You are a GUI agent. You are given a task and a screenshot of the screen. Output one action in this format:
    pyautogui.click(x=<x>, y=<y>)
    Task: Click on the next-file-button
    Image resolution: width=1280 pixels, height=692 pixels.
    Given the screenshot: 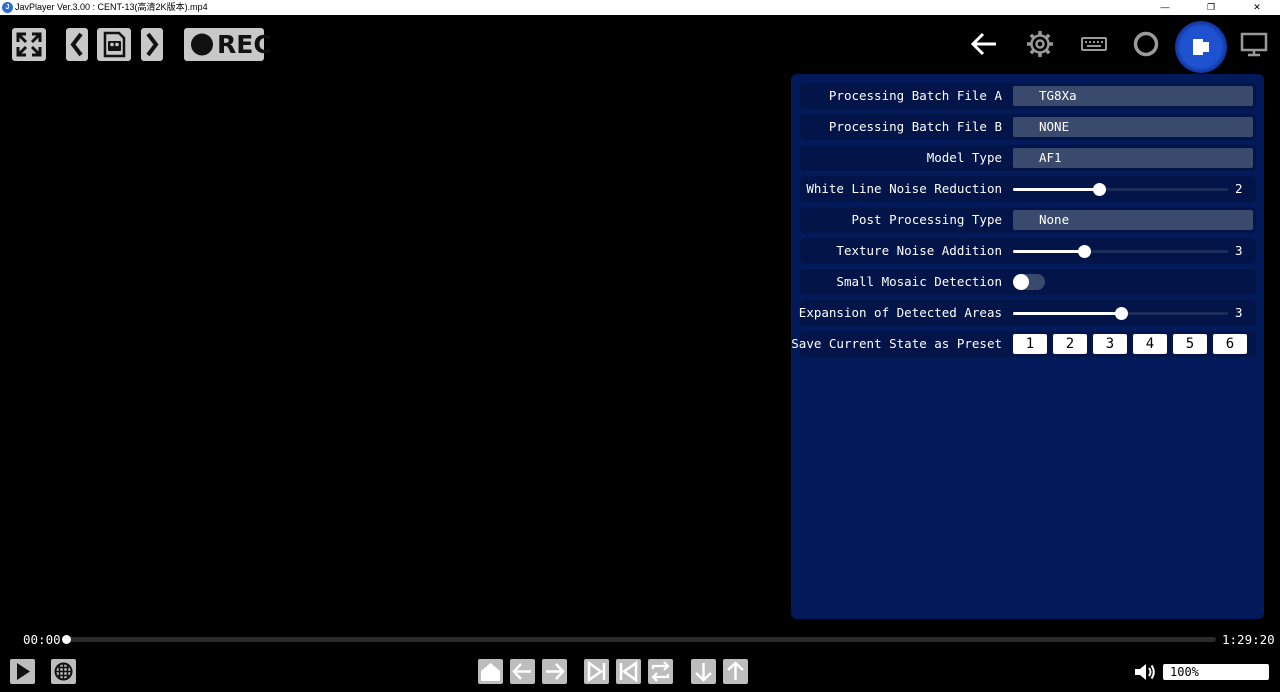 What is the action you would take?
    pyautogui.click(x=152, y=44)
    